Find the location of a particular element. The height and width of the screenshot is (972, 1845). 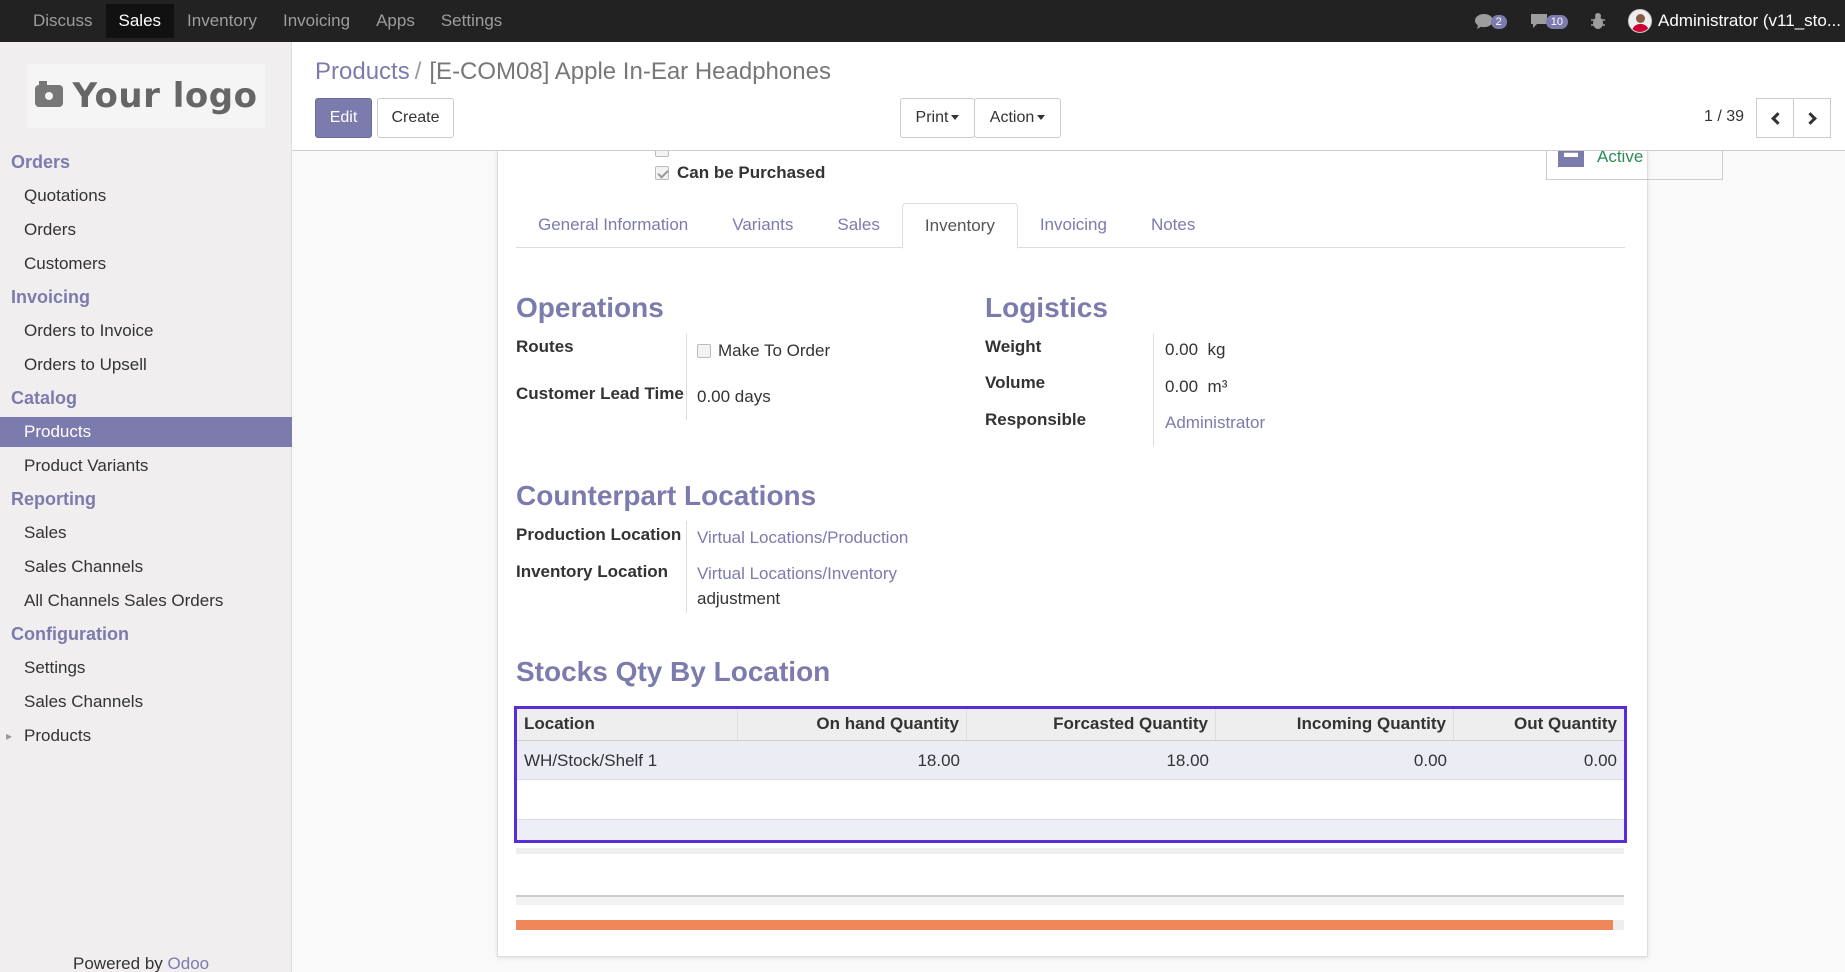

production-location-value: Virtual Locations/Production is located at coordinates (802, 538).